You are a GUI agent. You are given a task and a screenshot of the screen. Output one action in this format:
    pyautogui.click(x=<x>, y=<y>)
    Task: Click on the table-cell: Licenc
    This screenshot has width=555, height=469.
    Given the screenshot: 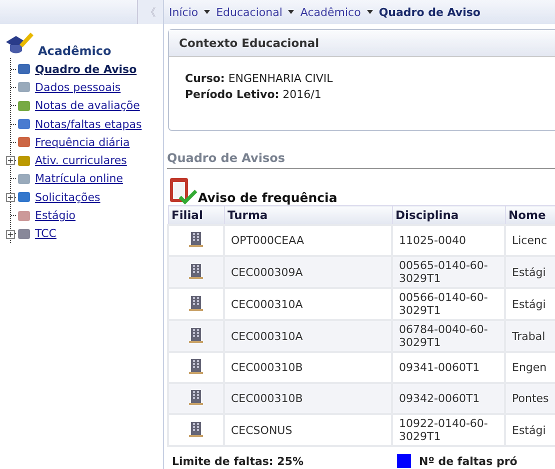 What is the action you would take?
    pyautogui.click(x=530, y=240)
    